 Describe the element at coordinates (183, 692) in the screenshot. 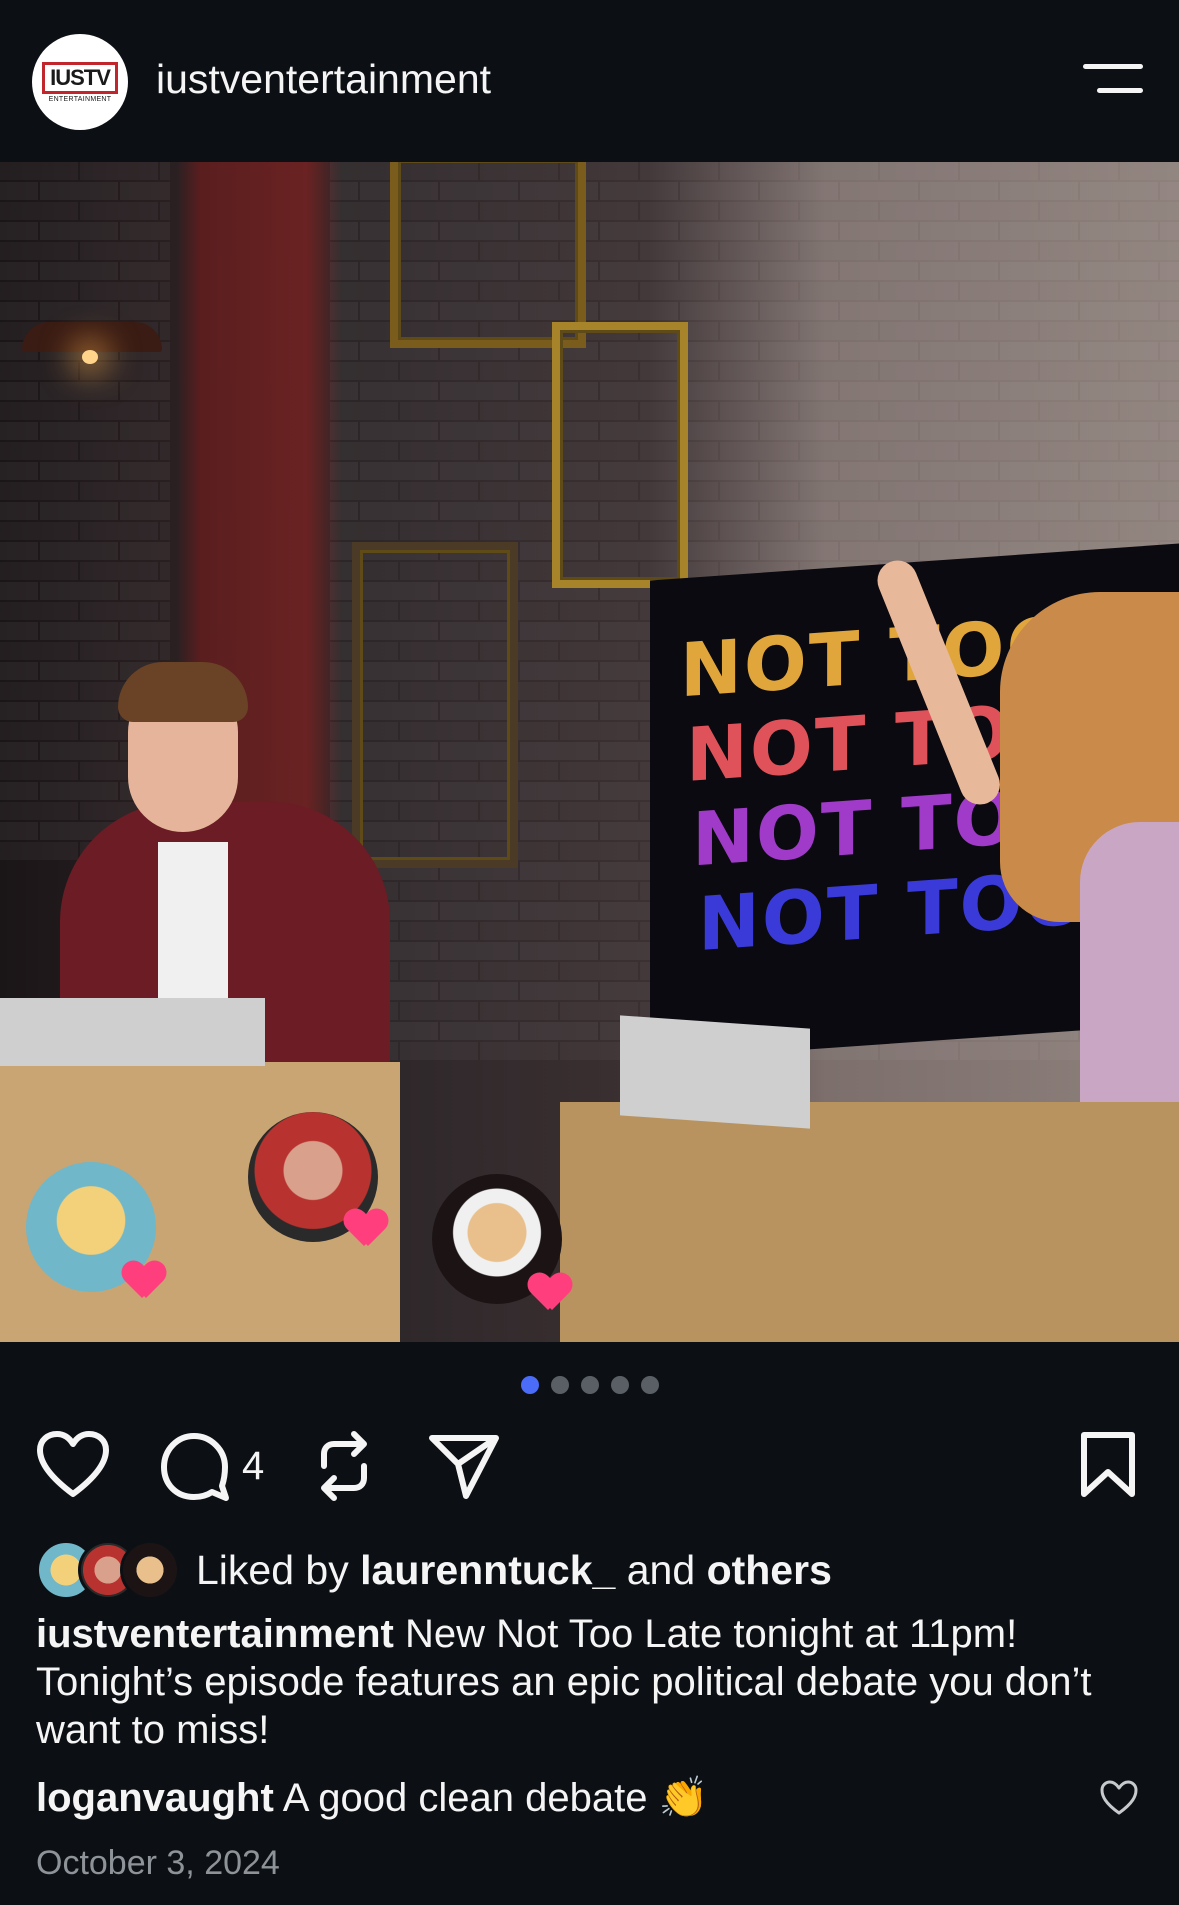

I see `hair-left` at that location.